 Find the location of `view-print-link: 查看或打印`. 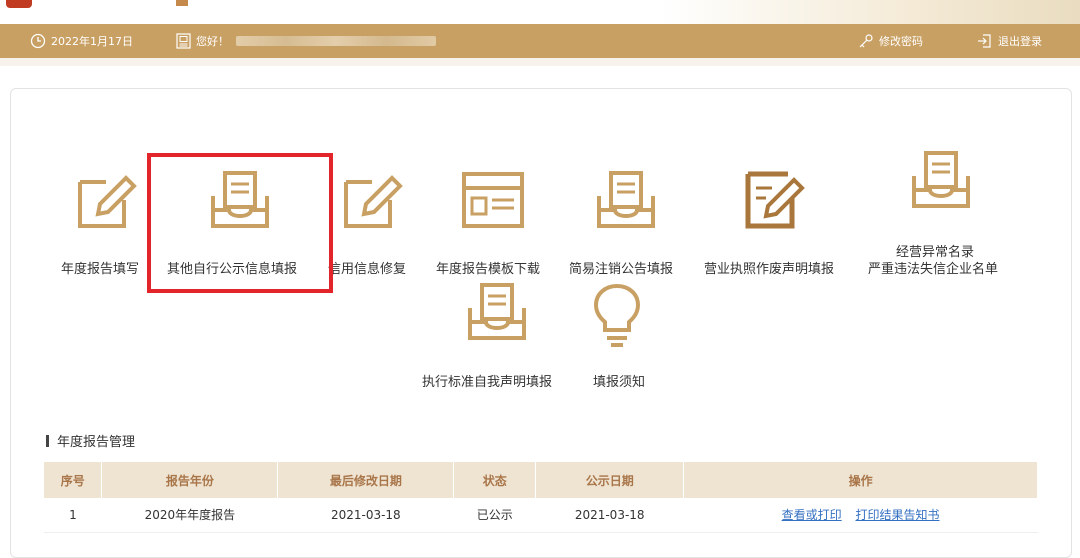

view-print-link: 查看或打印 is located at coordinates (812, 515).